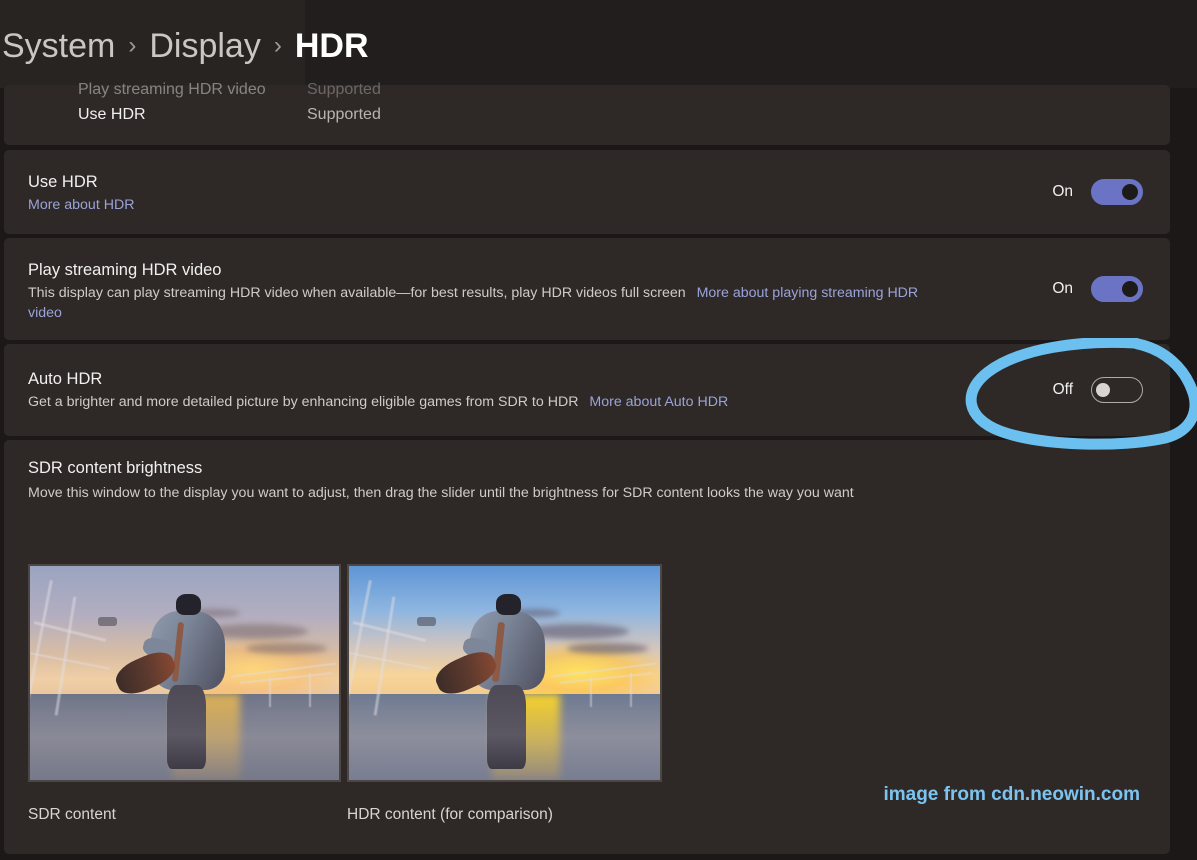 The width and height of the screenshot is (1197, 860). Describe the element at coordinates (1062, 288) in the screenshot. I see `streaming-hdr-state-label: On` at that location.